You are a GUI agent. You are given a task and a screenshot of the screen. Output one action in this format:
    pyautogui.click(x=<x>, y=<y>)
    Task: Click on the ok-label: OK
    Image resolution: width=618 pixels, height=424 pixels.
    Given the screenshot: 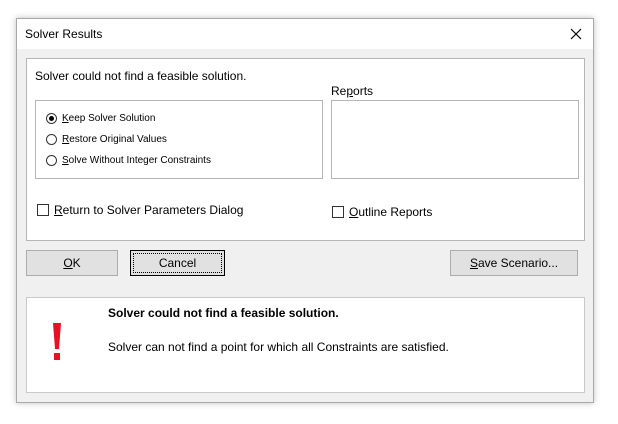 What is the action you would take?
    pyautogui.click(x=72, y=263)
    